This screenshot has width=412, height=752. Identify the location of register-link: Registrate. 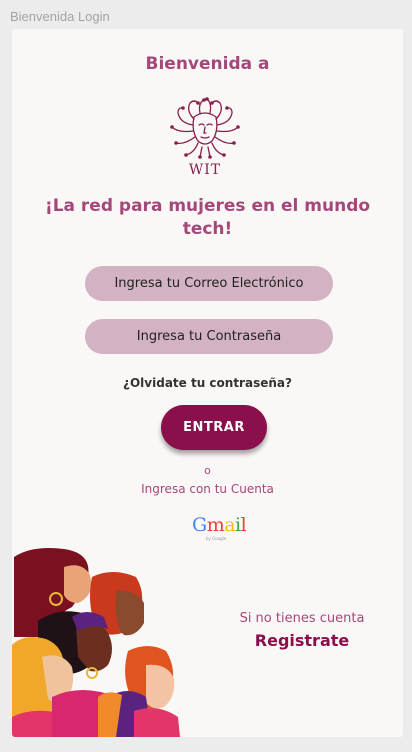
(302, 640).